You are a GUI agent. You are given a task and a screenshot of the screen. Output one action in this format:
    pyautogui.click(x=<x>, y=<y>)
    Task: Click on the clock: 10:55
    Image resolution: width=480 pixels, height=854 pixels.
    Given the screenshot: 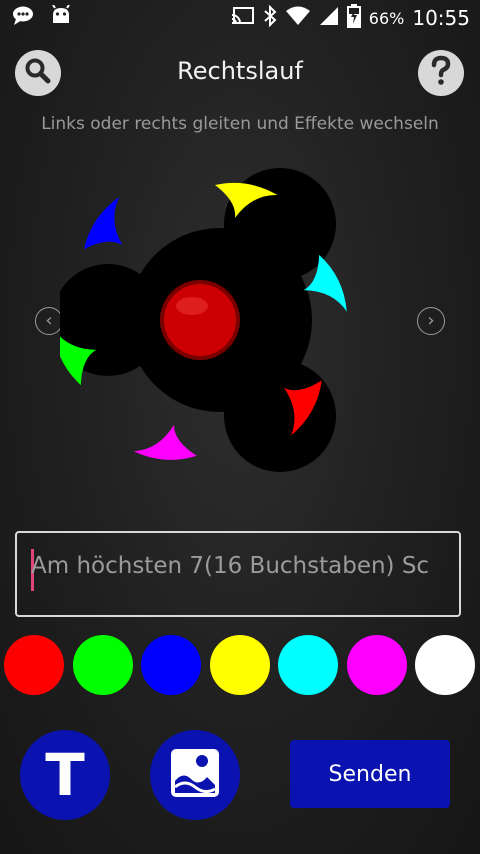 What is the action you would take?
    pyautogui.click(x=441, y=18)
    